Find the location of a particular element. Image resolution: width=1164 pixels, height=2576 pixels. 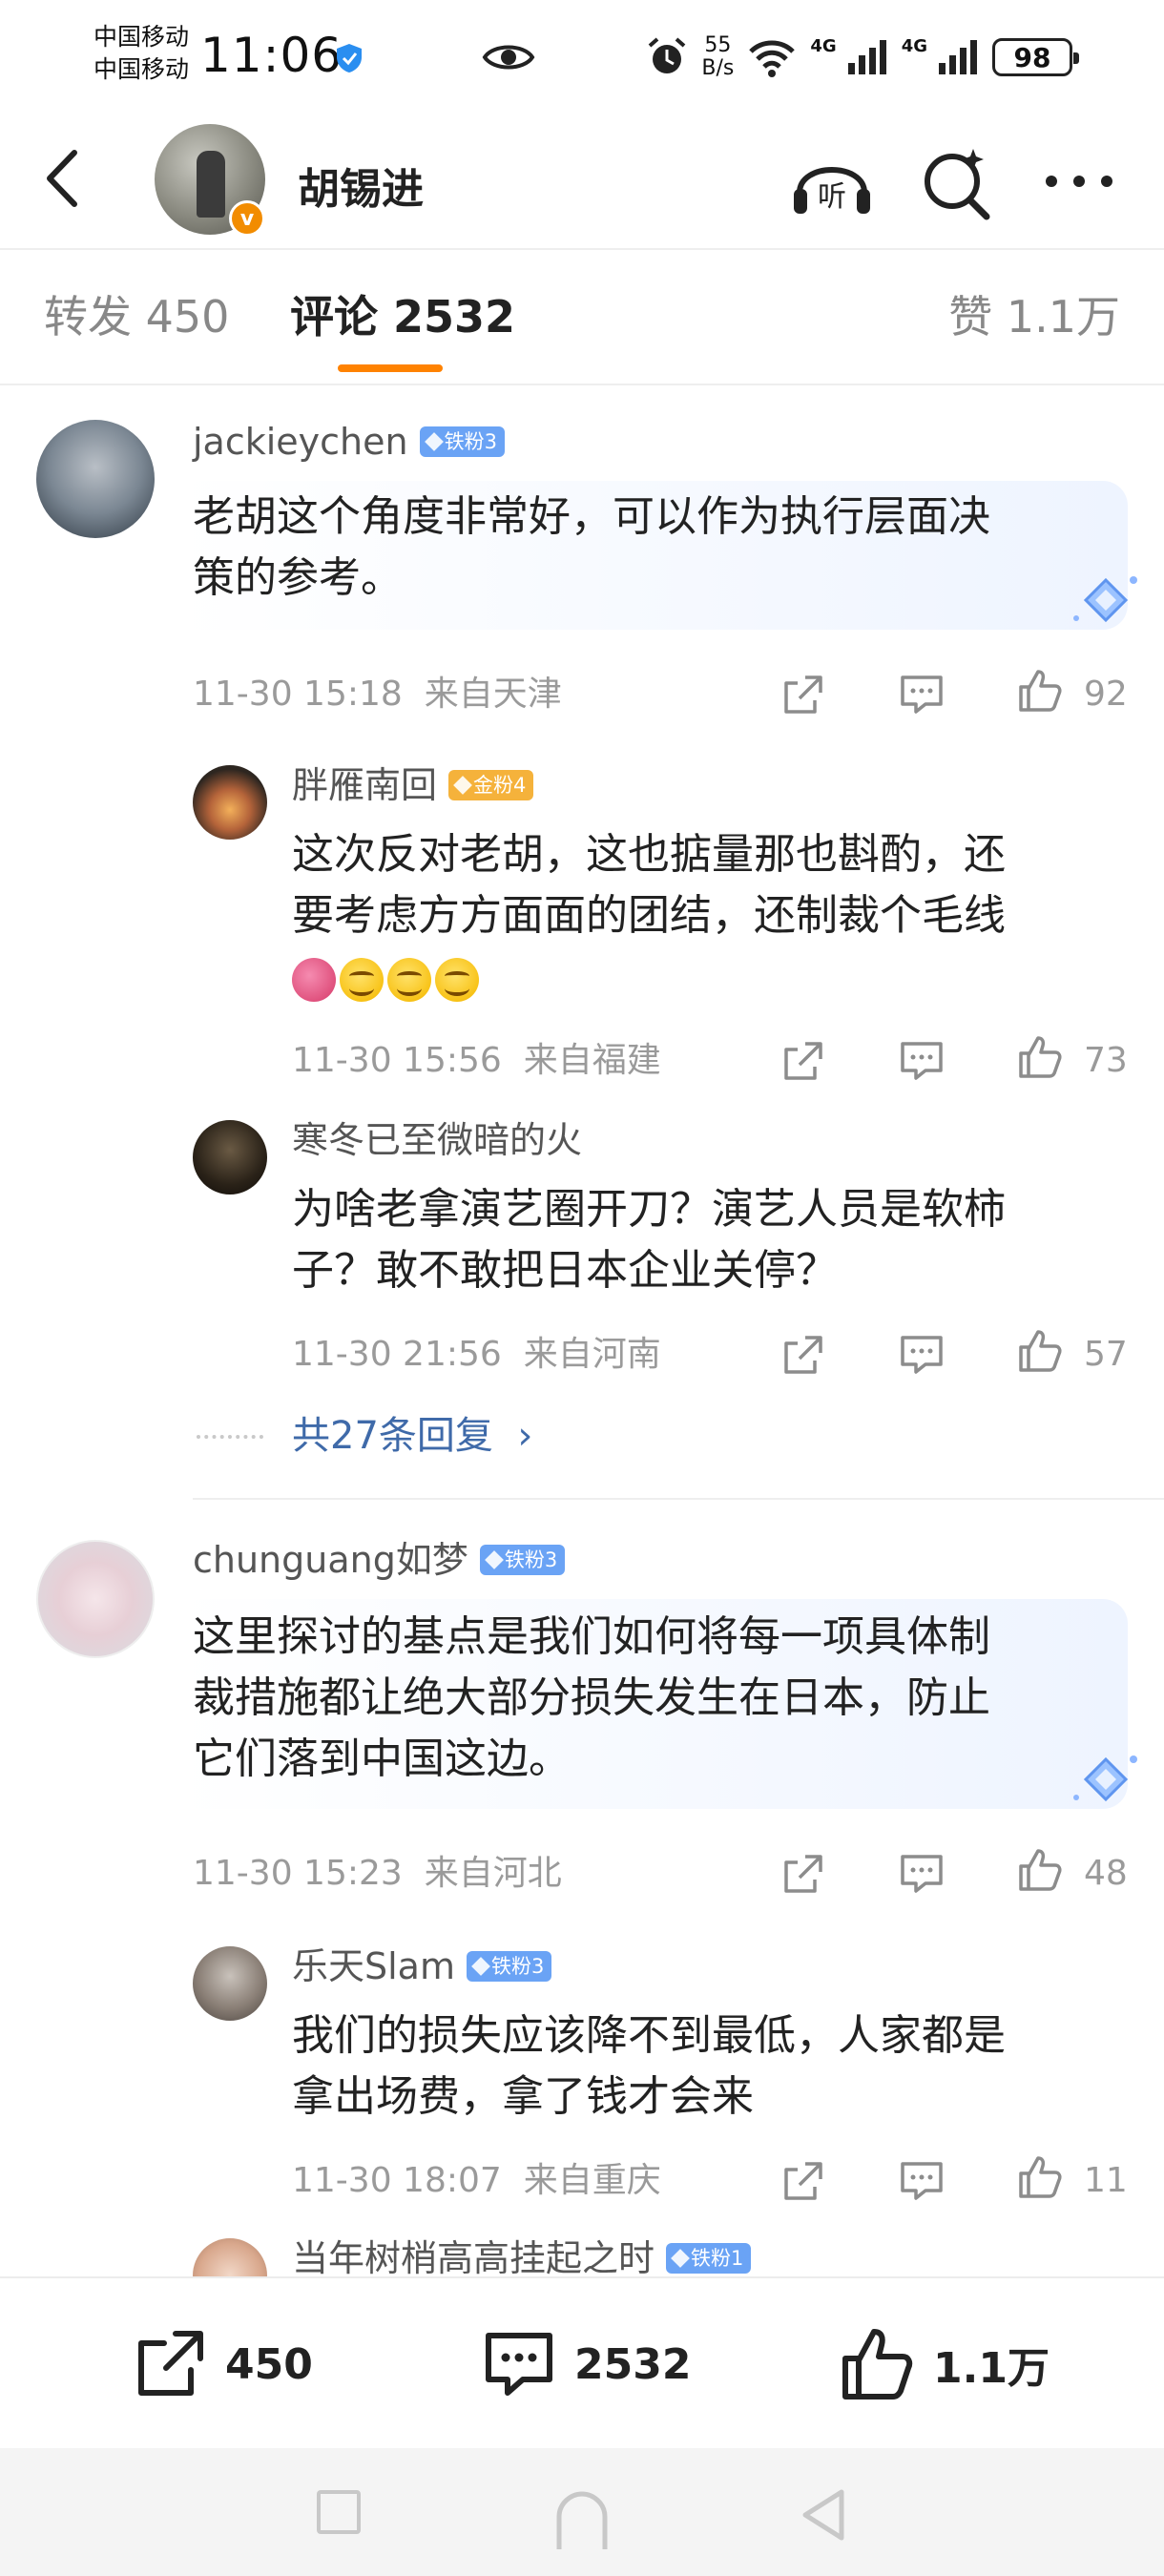

comment-meta: 11-30 15:23 来自河北 is located at coordinates (377, 1873).